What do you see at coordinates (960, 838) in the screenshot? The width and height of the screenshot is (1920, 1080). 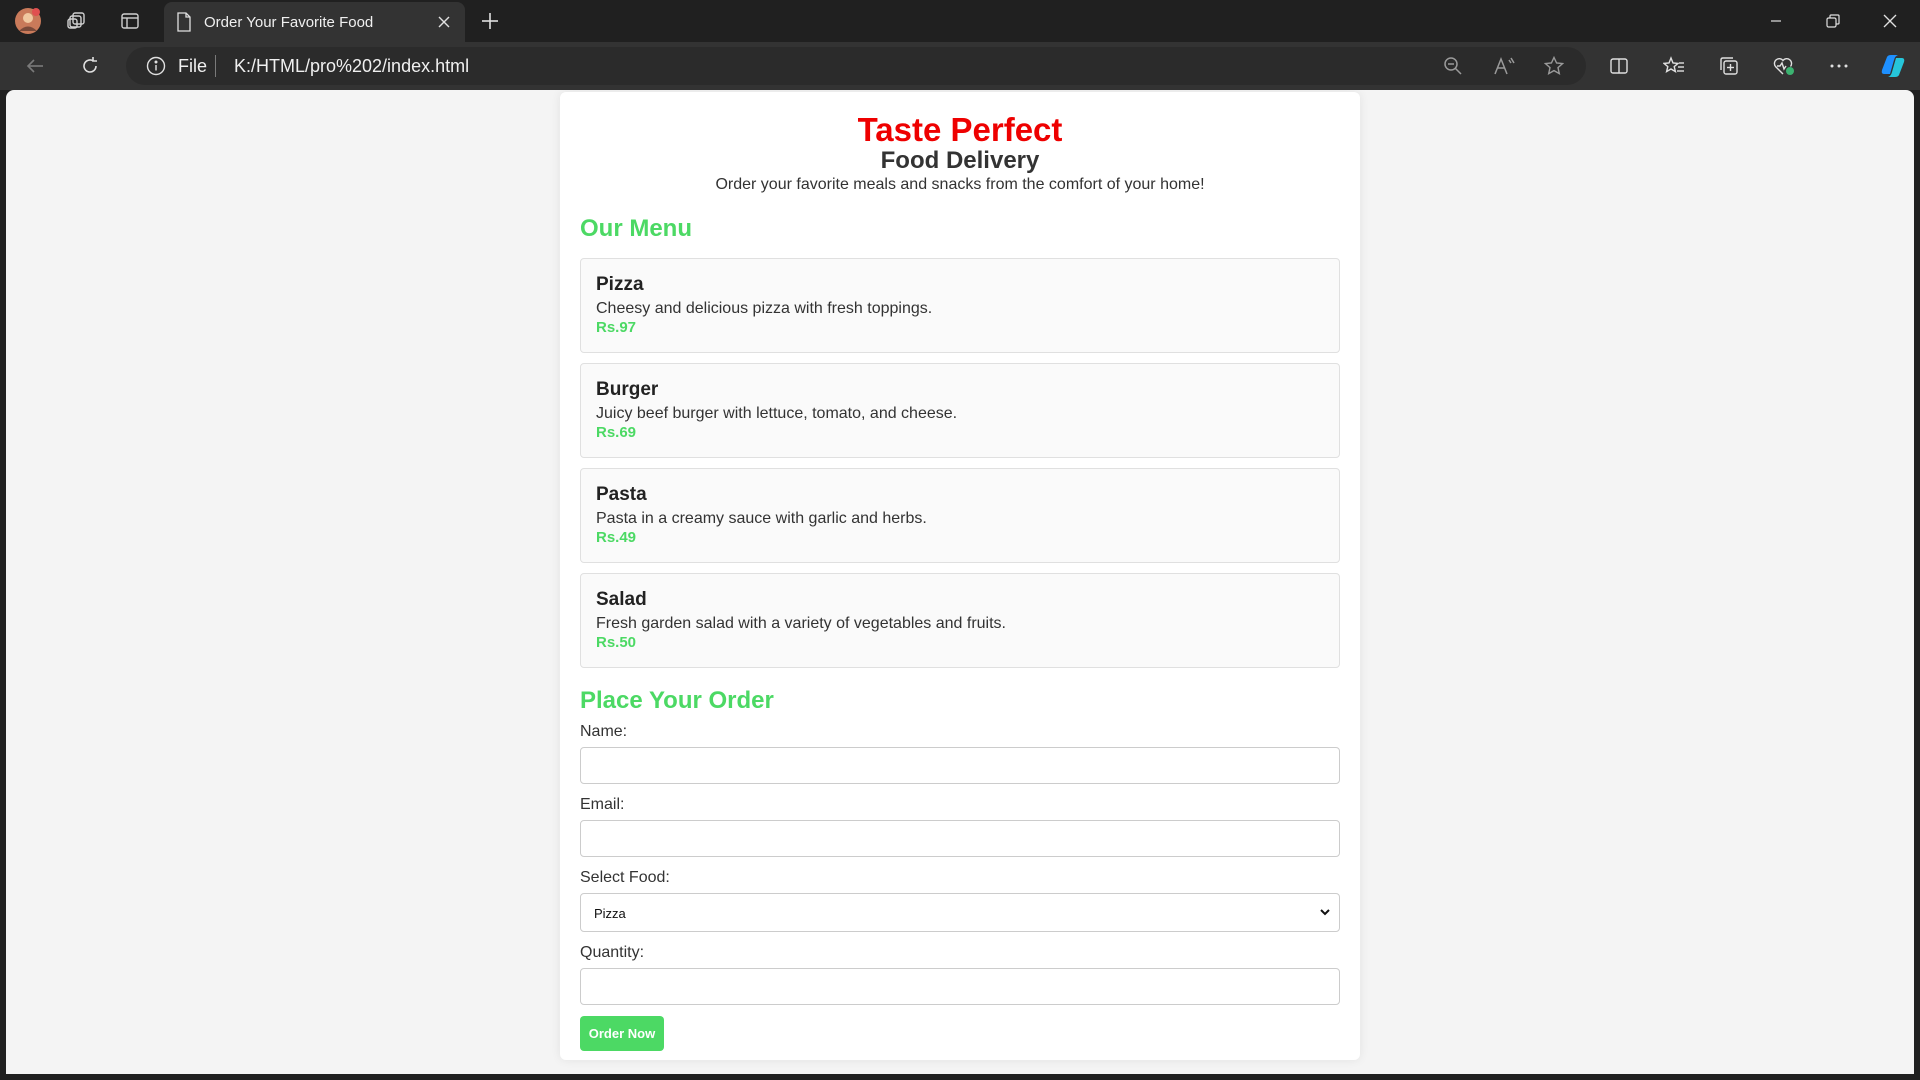 I see `email-input` at bounding box center [960, 838].